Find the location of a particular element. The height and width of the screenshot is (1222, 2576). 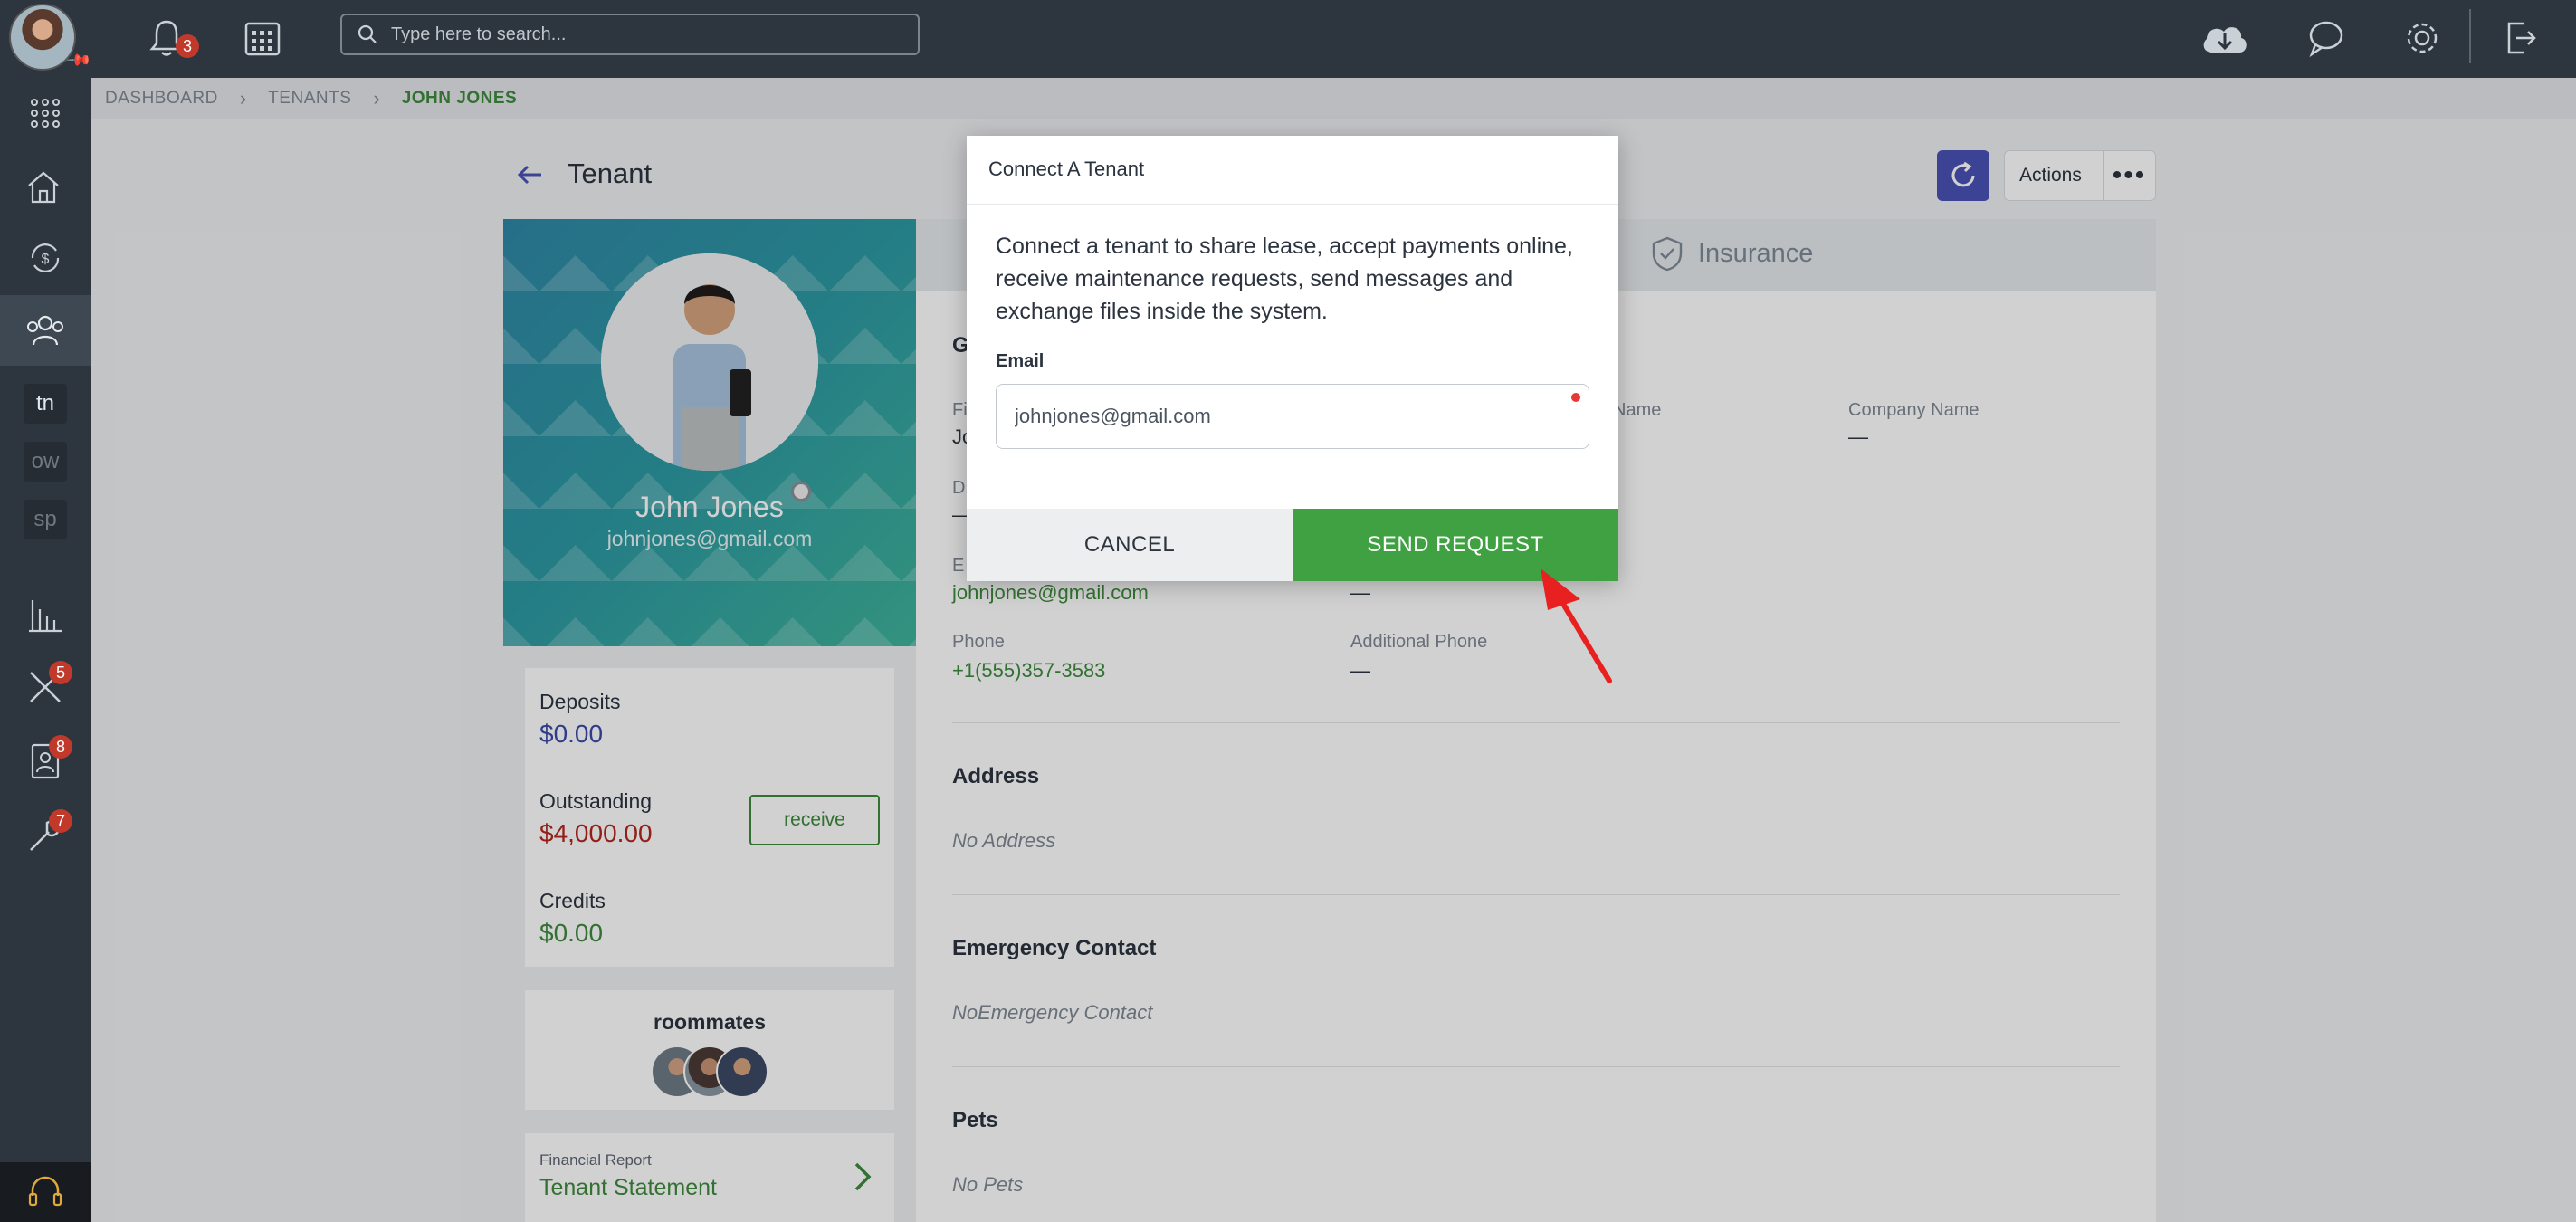

logout-button is located at coordinates (2520, 38).